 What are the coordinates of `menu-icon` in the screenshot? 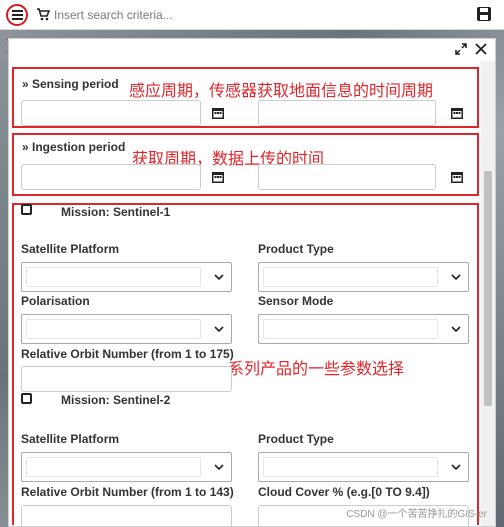 It's located at (17, 15).